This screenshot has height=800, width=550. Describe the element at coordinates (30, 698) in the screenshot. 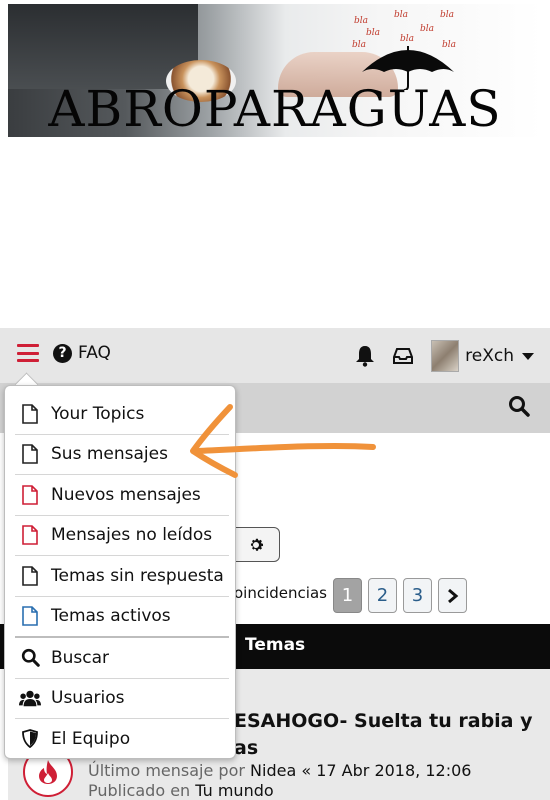

I see `users-icon` at that location.